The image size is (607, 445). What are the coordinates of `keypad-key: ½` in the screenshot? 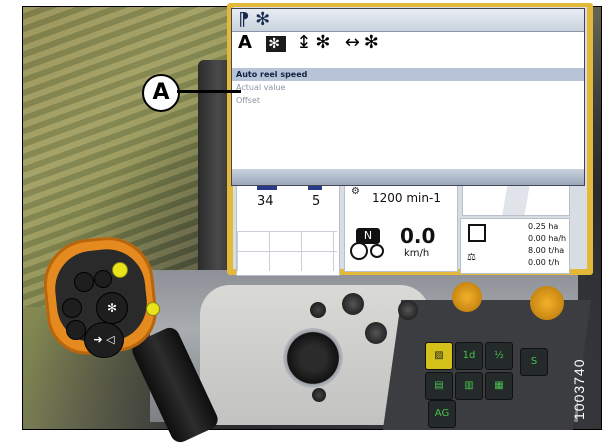 It's located at (499, 356).